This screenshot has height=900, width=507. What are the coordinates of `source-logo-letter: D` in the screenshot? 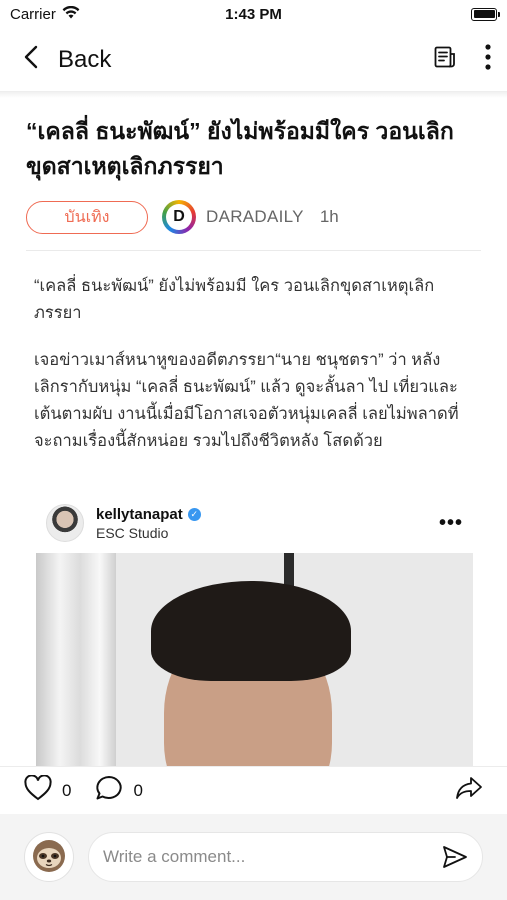 It's located at (179, 217).